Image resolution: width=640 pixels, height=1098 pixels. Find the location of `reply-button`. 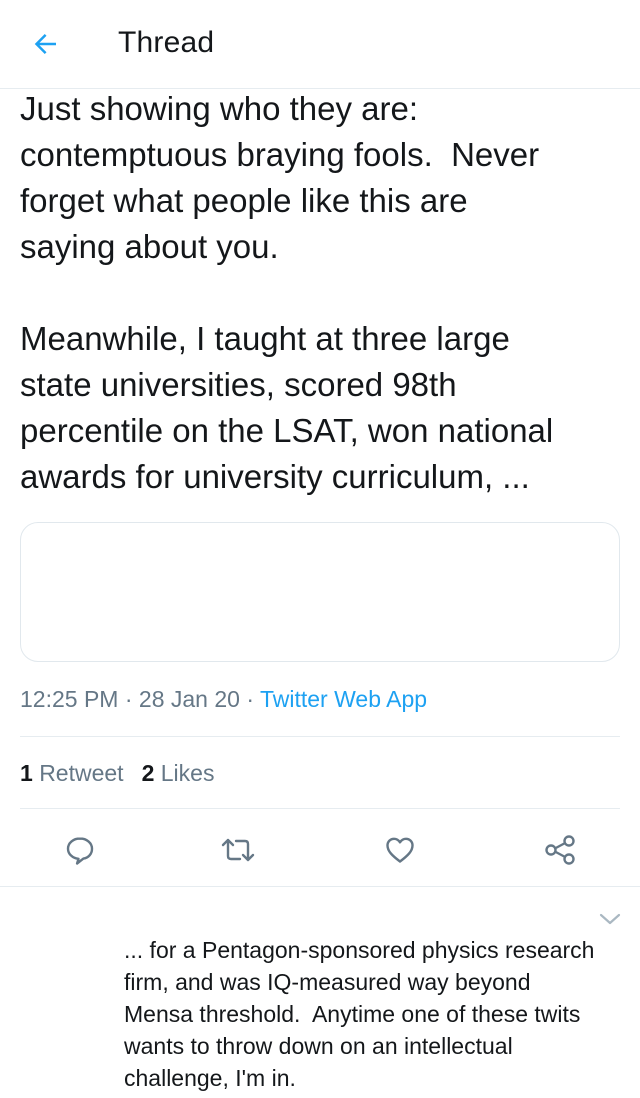

reply-button is located at coordinates (80, 850).